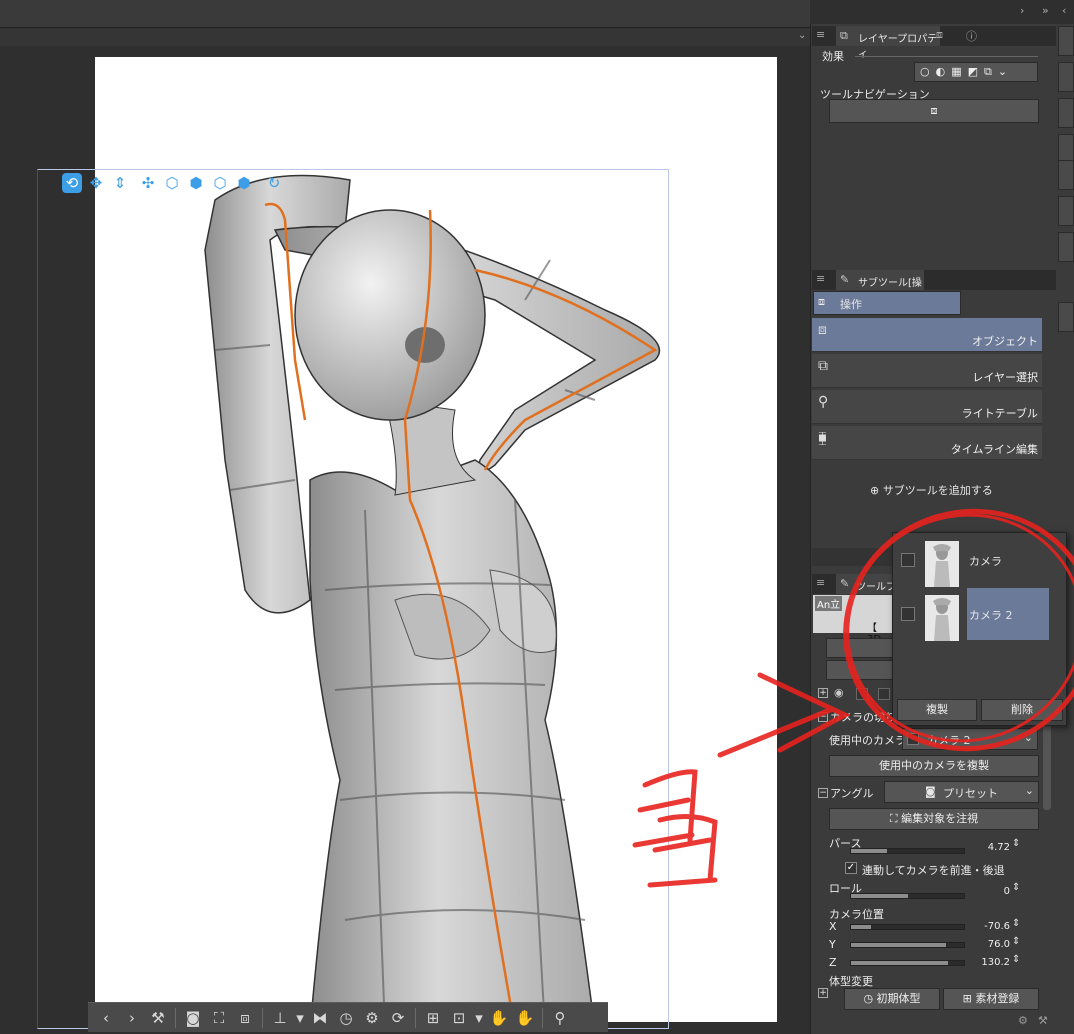 The image size is (1074, 1034). Describe the element at coordinates (172, 183) in the screenshot. I see `rotate-object-icon: ⬡` at that location.